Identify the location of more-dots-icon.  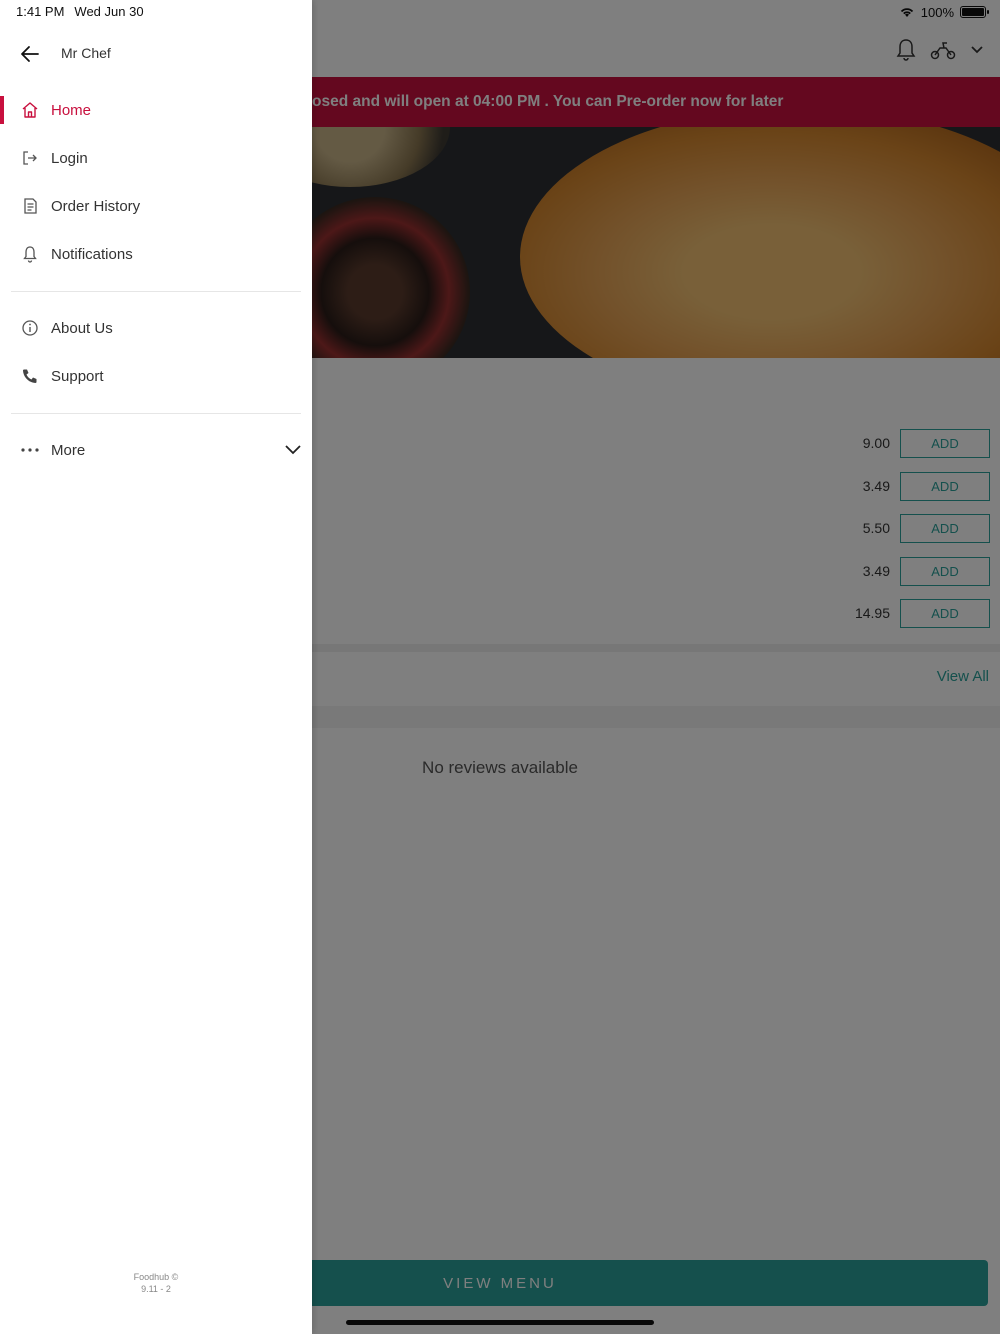
(30, 450).